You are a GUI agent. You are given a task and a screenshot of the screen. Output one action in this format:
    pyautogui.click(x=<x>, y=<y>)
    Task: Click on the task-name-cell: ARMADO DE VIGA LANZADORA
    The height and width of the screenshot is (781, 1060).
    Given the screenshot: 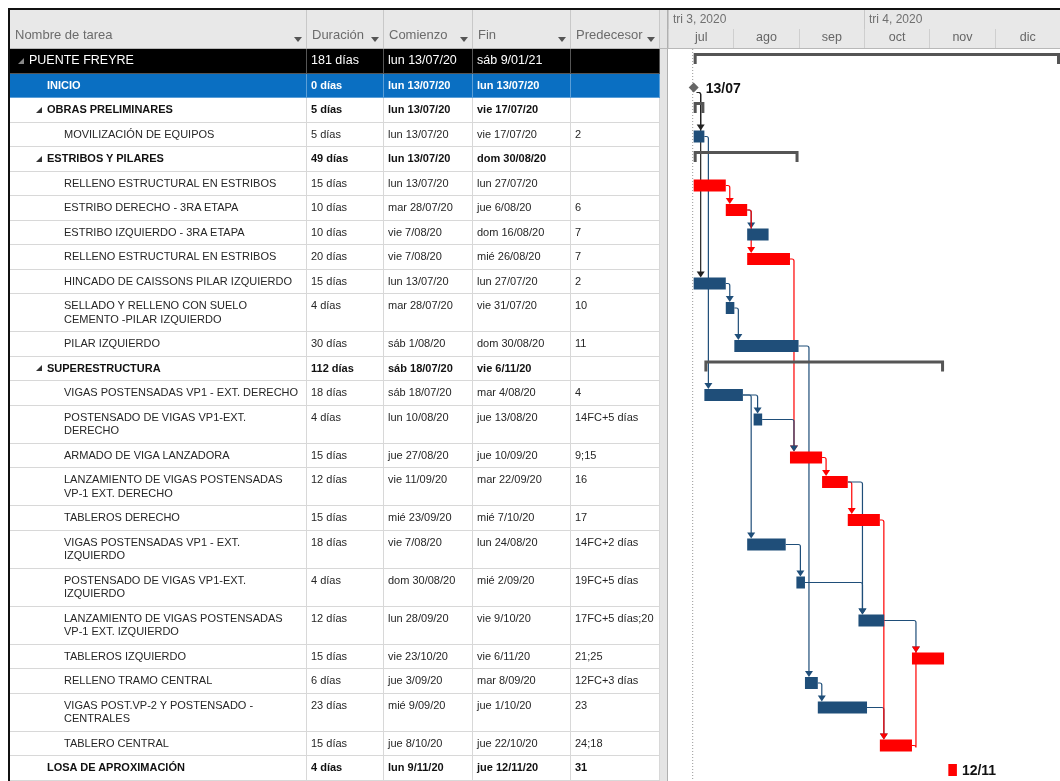 What is the action you would take?
    pyautogui.click(x=158, y=455)
    